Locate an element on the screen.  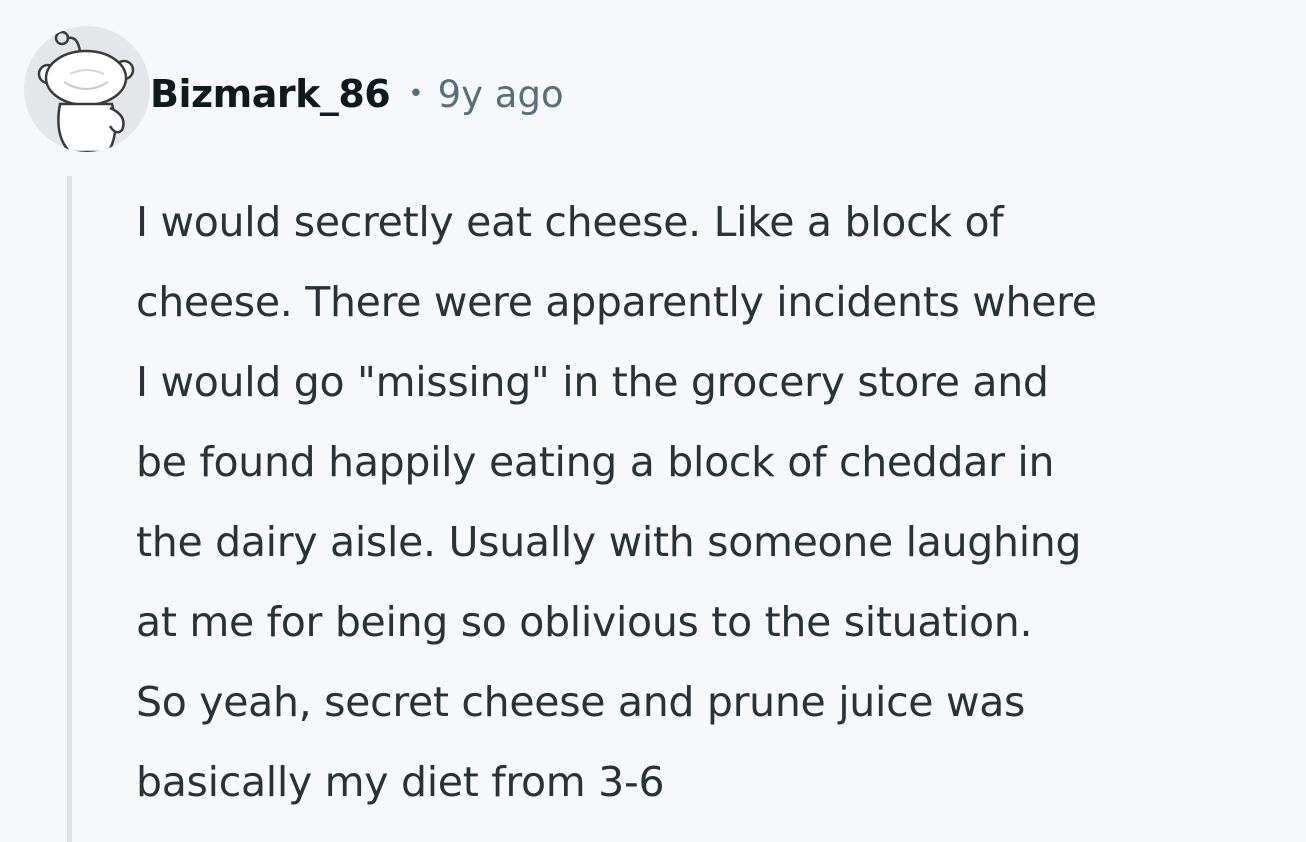
snoo-avatar-icon is located at coordinates (86, 91).